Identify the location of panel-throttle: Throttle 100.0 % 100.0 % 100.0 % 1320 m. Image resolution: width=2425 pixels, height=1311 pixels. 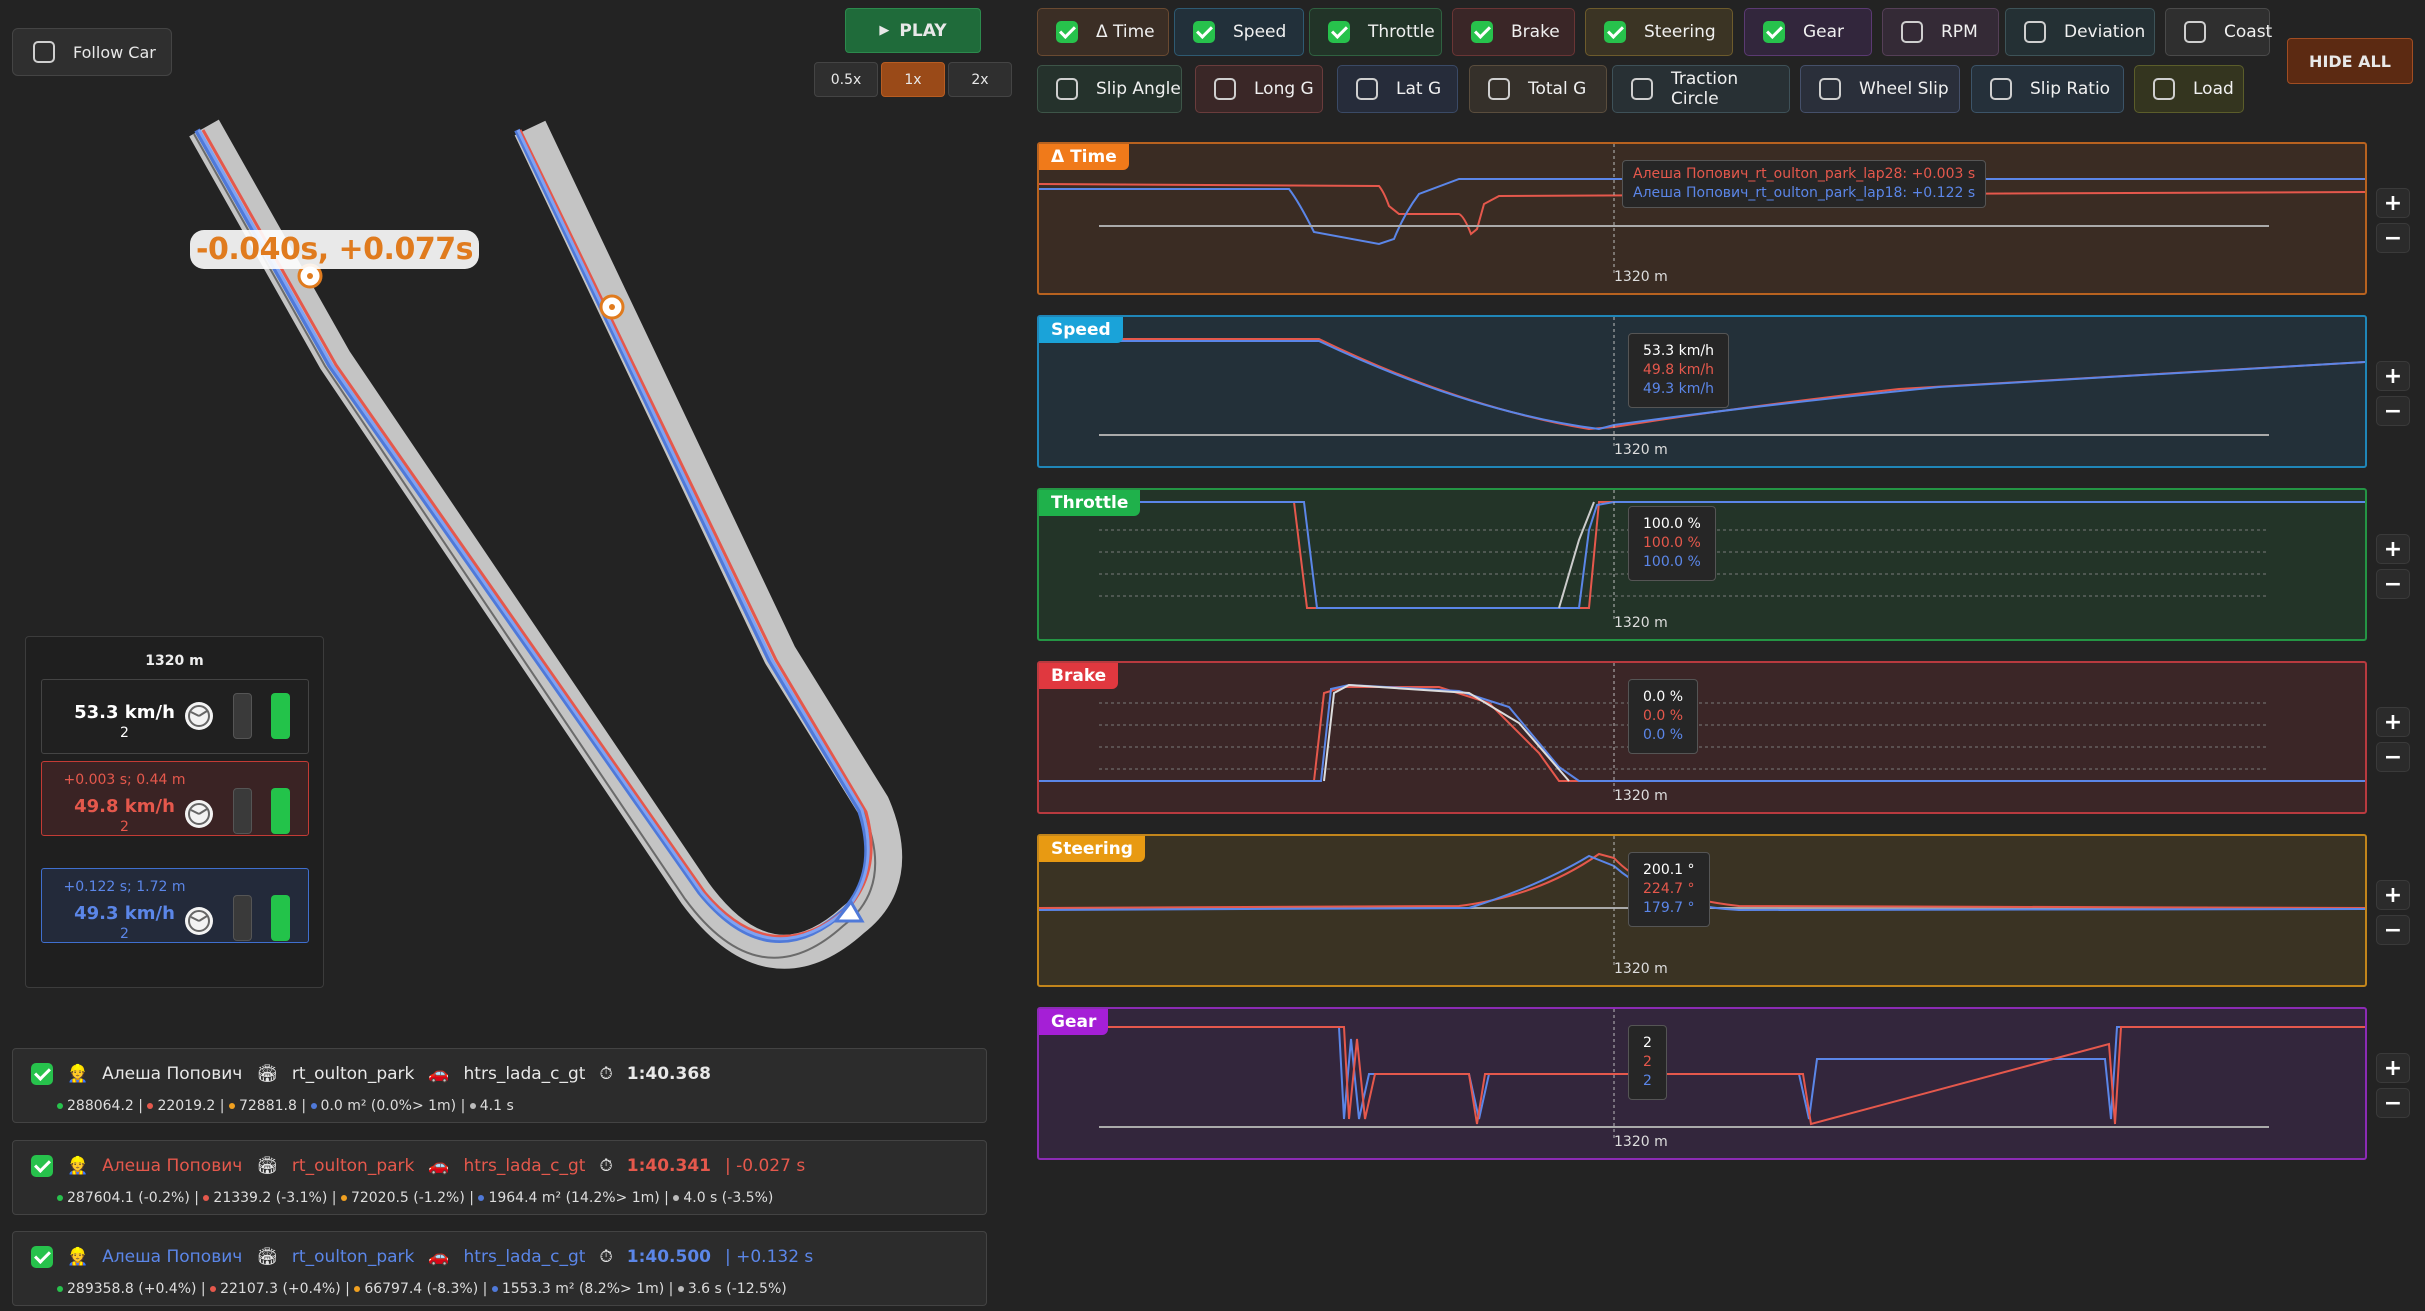
(1702, 564).